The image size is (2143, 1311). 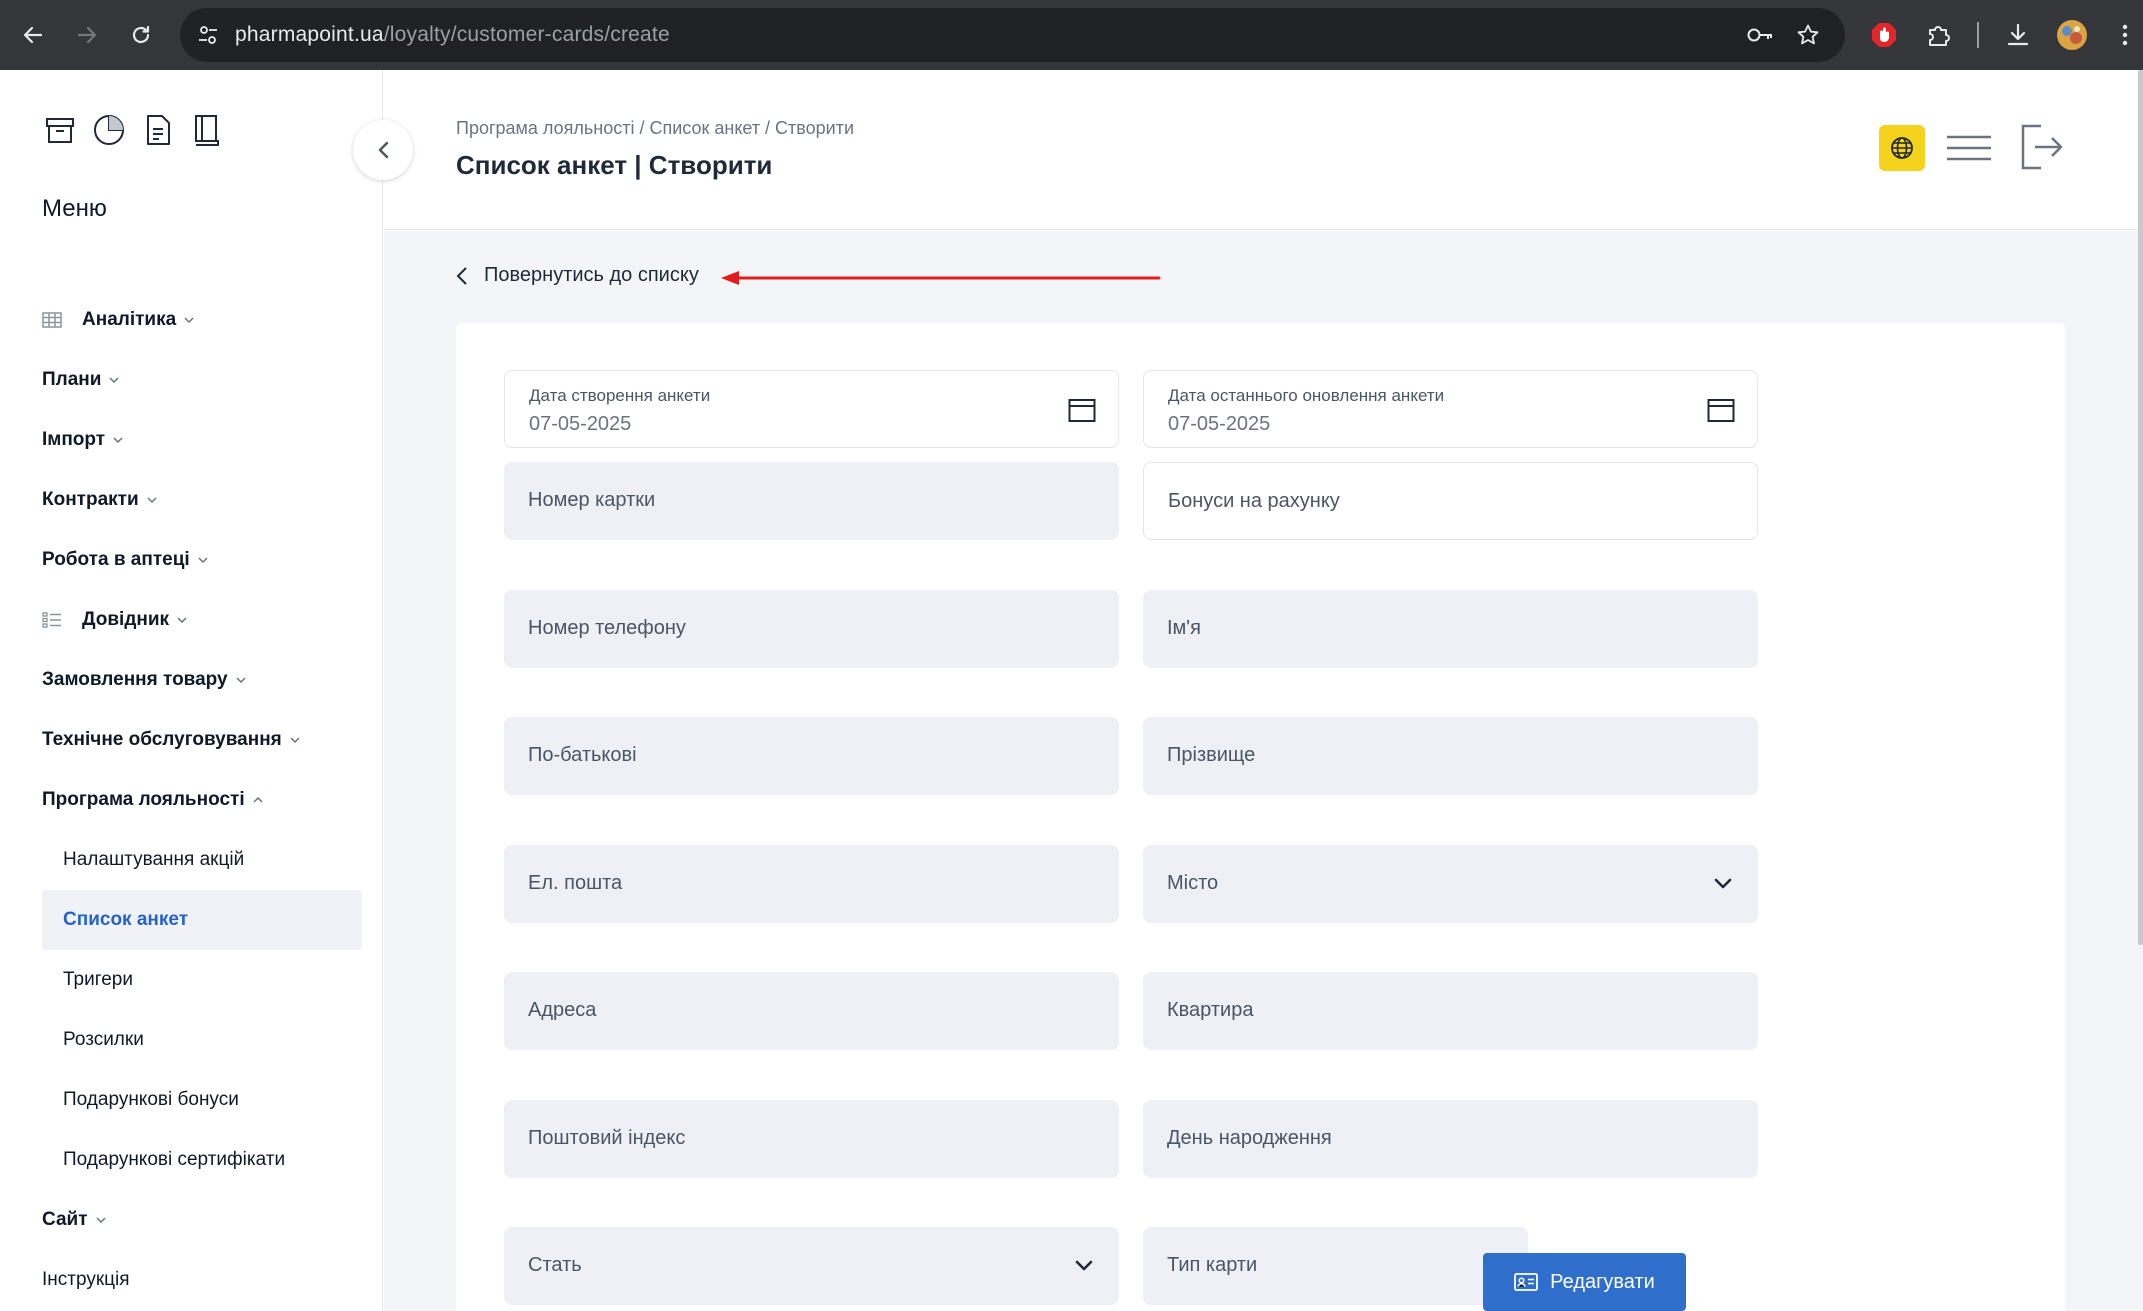 I want to click on book-icon, so click(x=207, y=130).